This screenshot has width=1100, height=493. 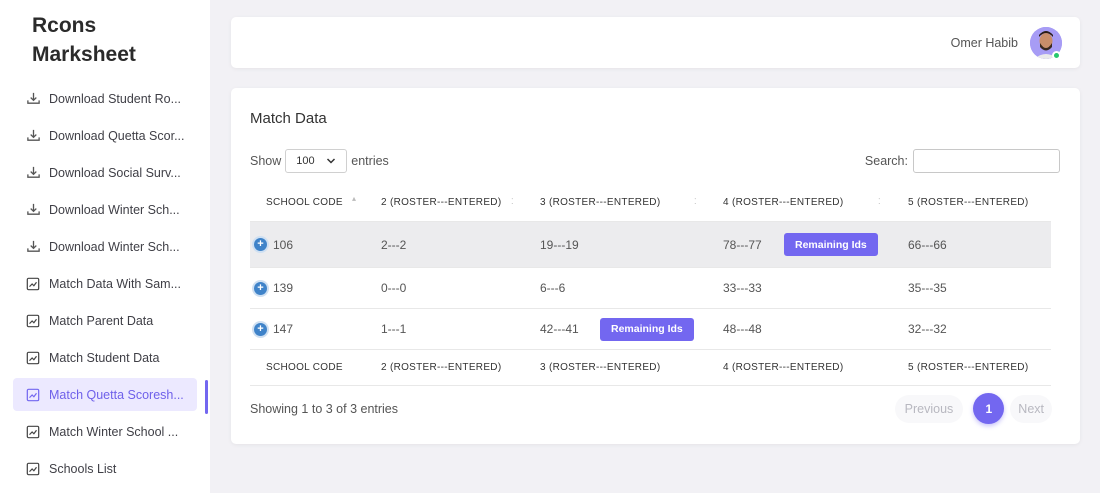 I want to click on next-page-button: Next, so click(x=1031, y=408).